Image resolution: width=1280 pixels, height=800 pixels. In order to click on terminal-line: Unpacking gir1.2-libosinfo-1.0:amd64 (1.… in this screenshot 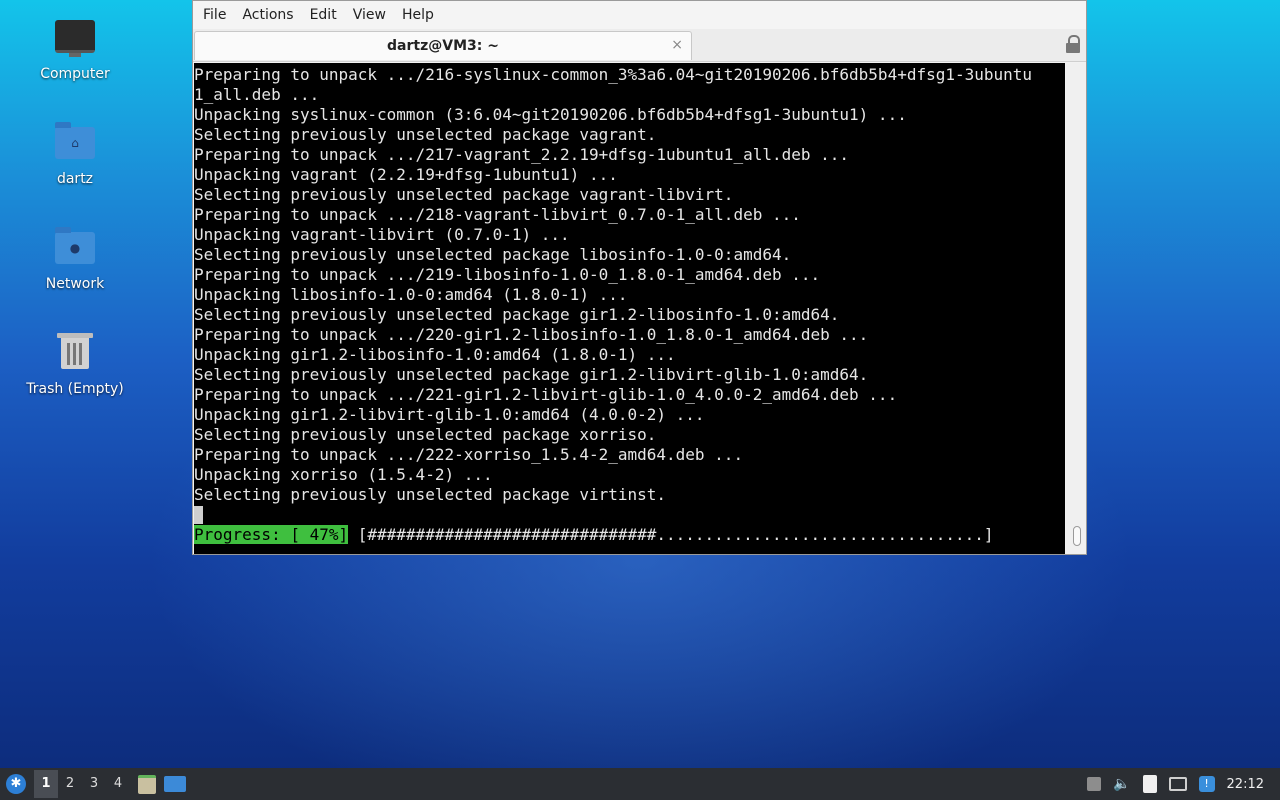, I will do `click(435, 354)`.